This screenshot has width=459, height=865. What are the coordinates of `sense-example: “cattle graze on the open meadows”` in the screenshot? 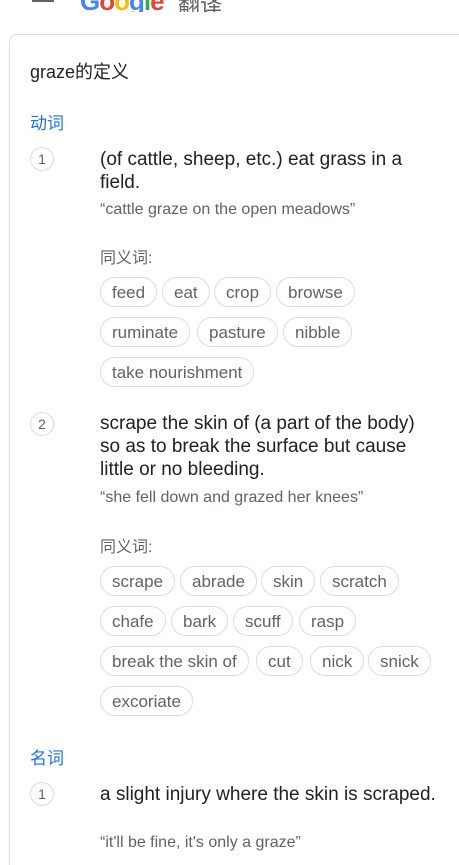 It's located at (228, 209).